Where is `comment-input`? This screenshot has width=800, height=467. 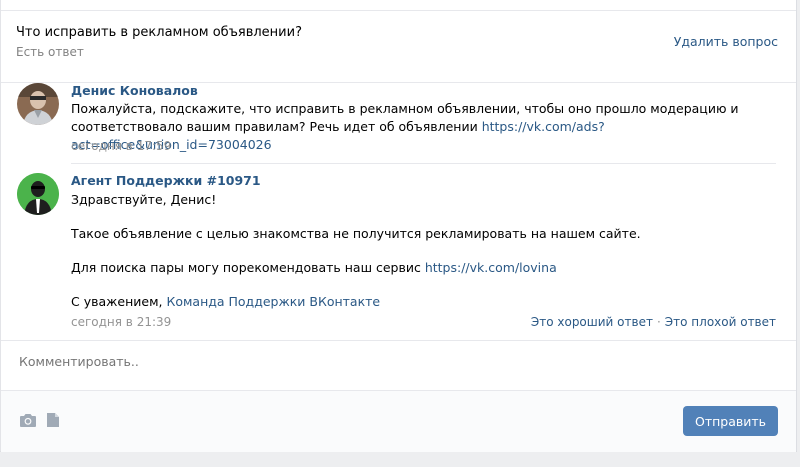 comment-input is located at coordinates (319, 361).